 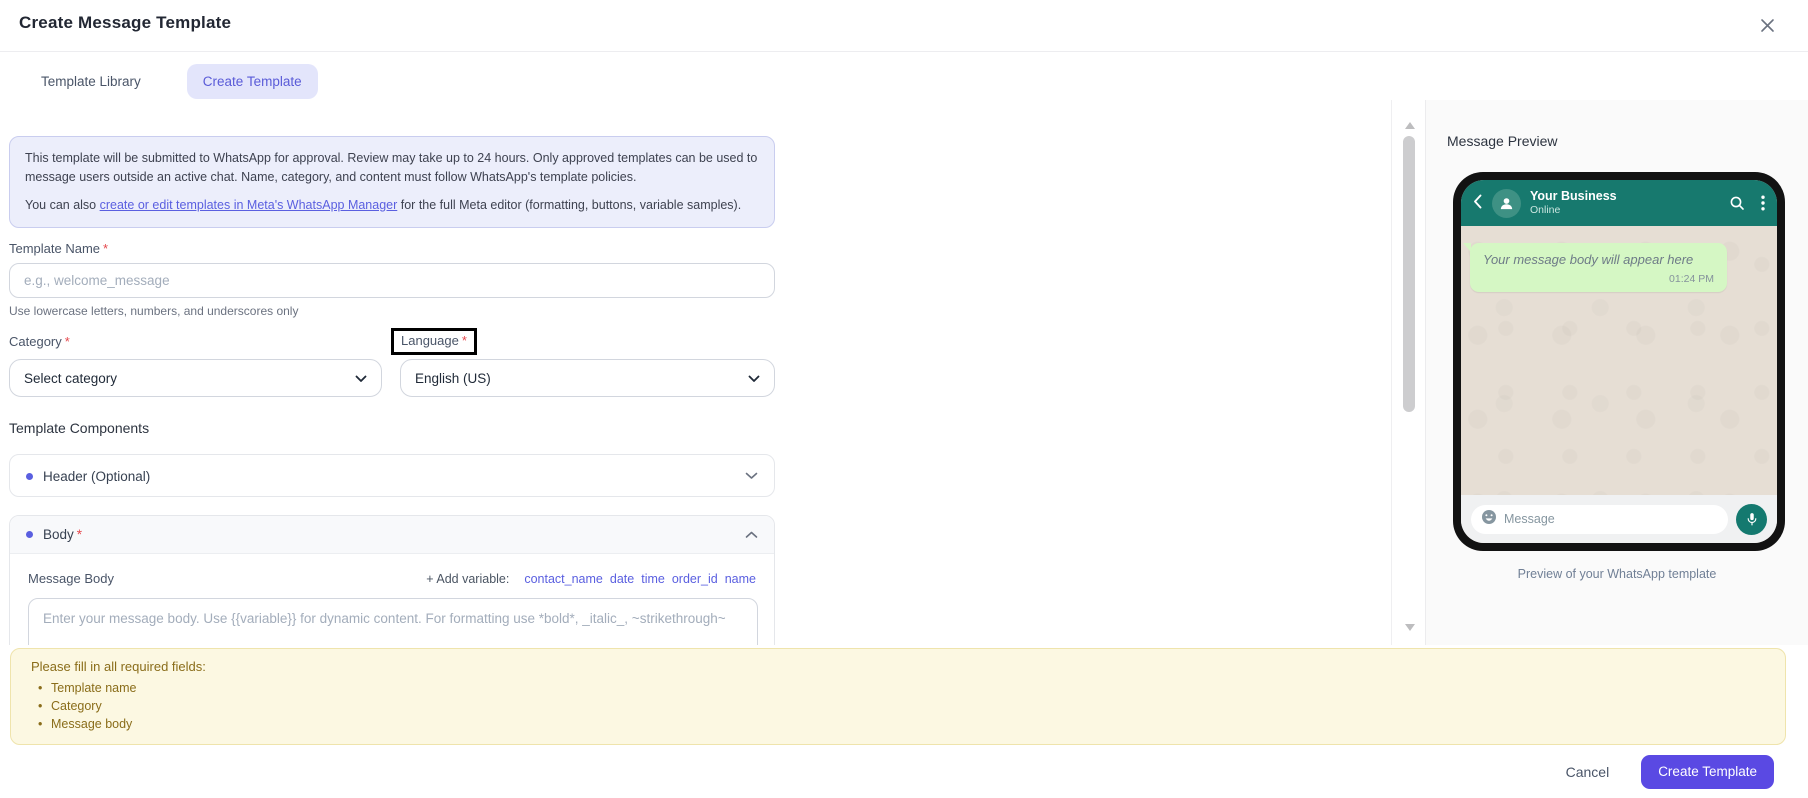 I want to click on language-label-highlight-box: Language *, so click(x=434, y=341).